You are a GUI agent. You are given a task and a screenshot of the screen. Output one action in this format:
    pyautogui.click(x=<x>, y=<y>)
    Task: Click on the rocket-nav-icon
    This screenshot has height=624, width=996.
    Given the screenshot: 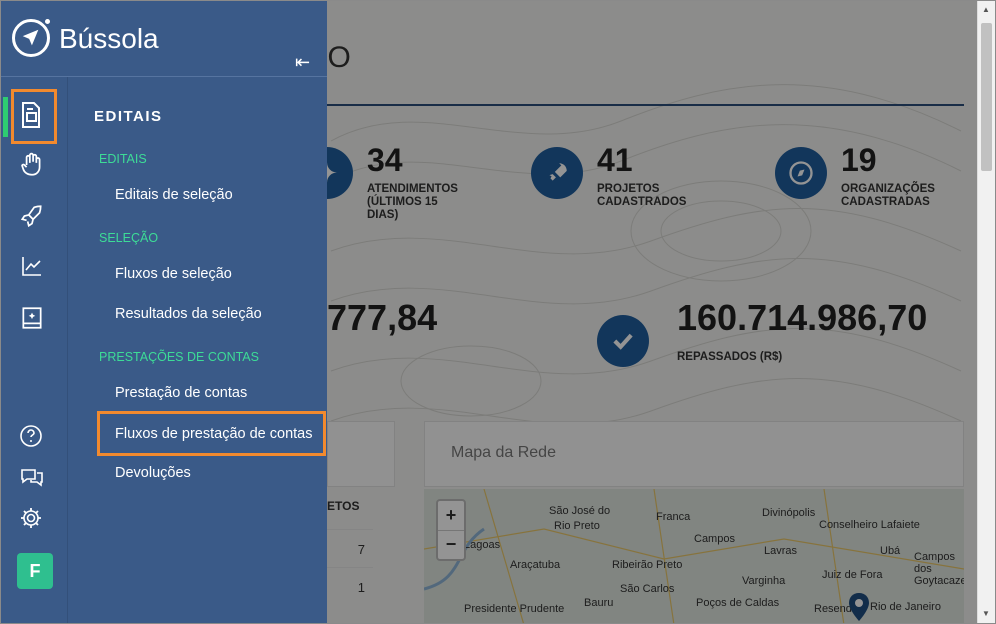 What is the action you would take?
    pyautogui.click(x=32, y=218)
    